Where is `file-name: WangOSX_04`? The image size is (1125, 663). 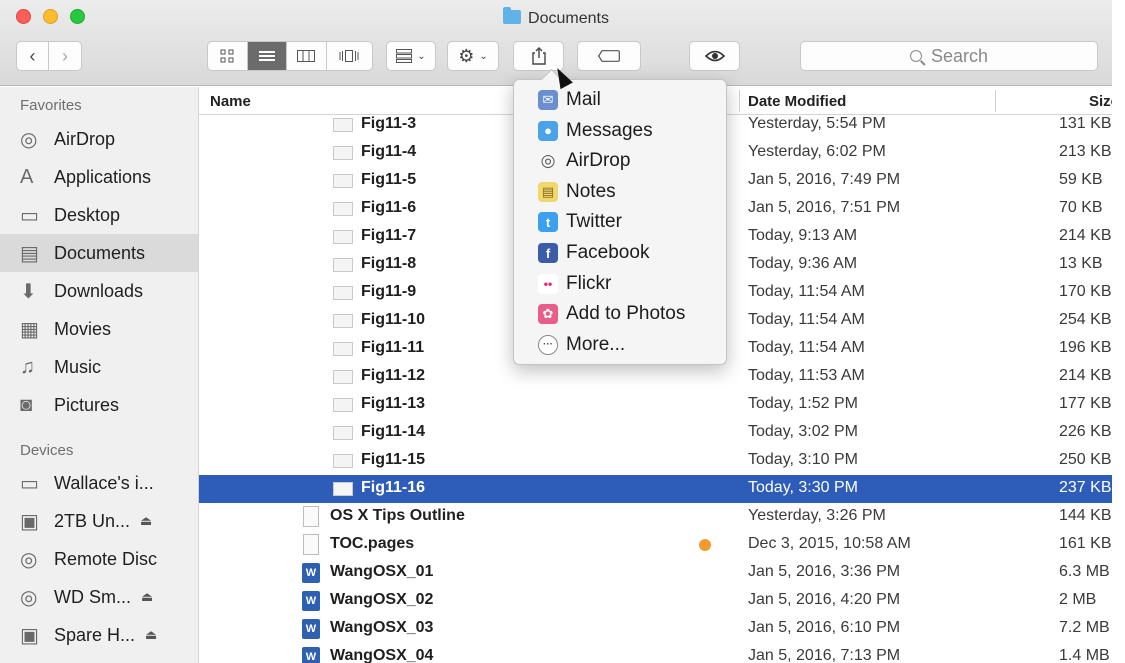
file-name: WangOSX_04 is located at coordinates (382, 655).